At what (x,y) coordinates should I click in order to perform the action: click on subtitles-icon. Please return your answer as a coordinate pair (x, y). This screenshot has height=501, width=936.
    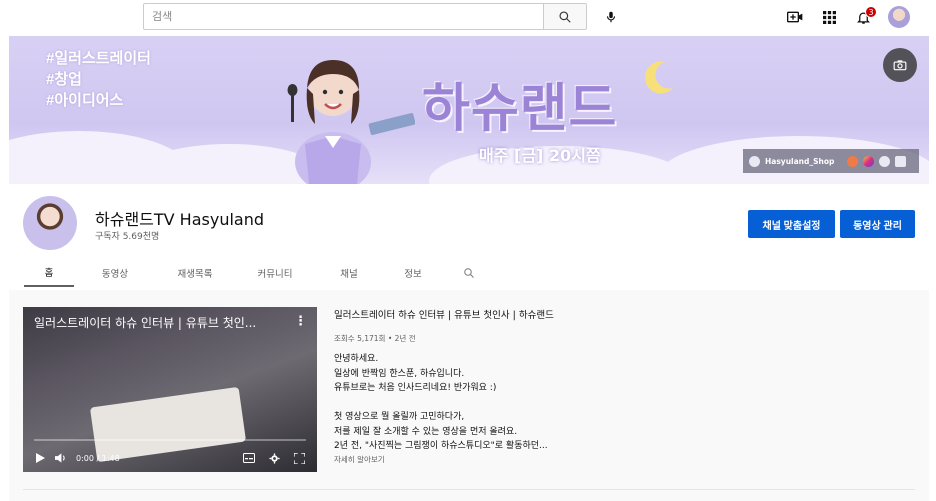
    Looking at the image, I should click on (249, 458).